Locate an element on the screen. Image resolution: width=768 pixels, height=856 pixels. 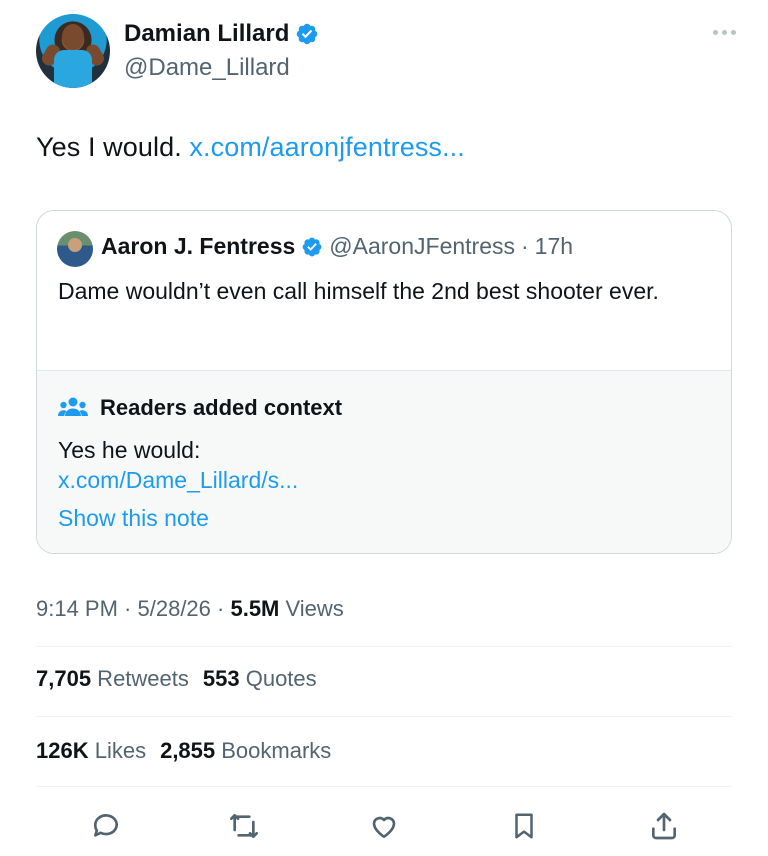
retweet-icon is located at coordinates (244, 826).